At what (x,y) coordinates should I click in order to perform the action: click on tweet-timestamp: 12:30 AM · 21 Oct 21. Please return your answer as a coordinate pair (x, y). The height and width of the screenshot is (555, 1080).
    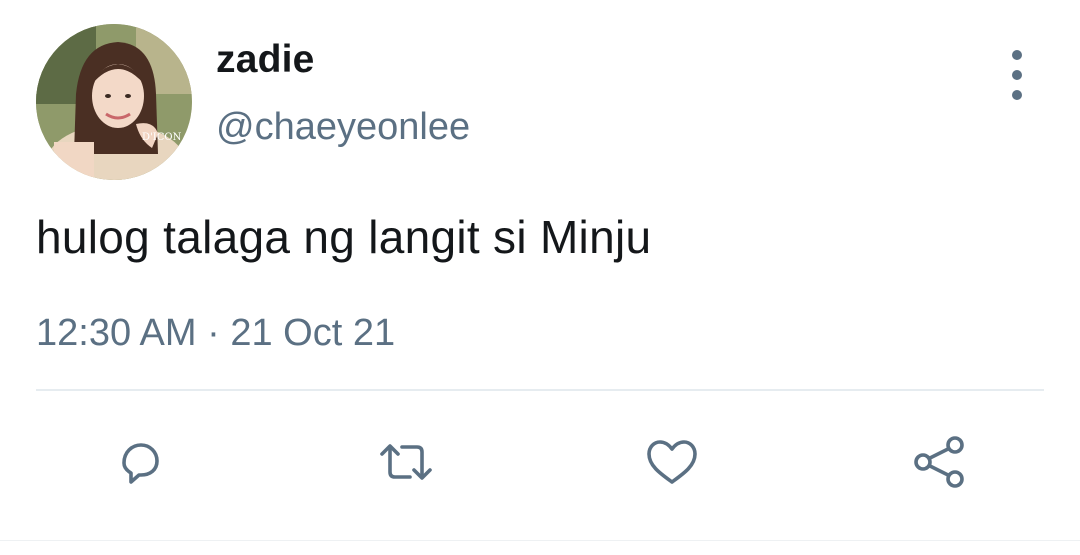
    Looking at the image, I should click on (215, 333).